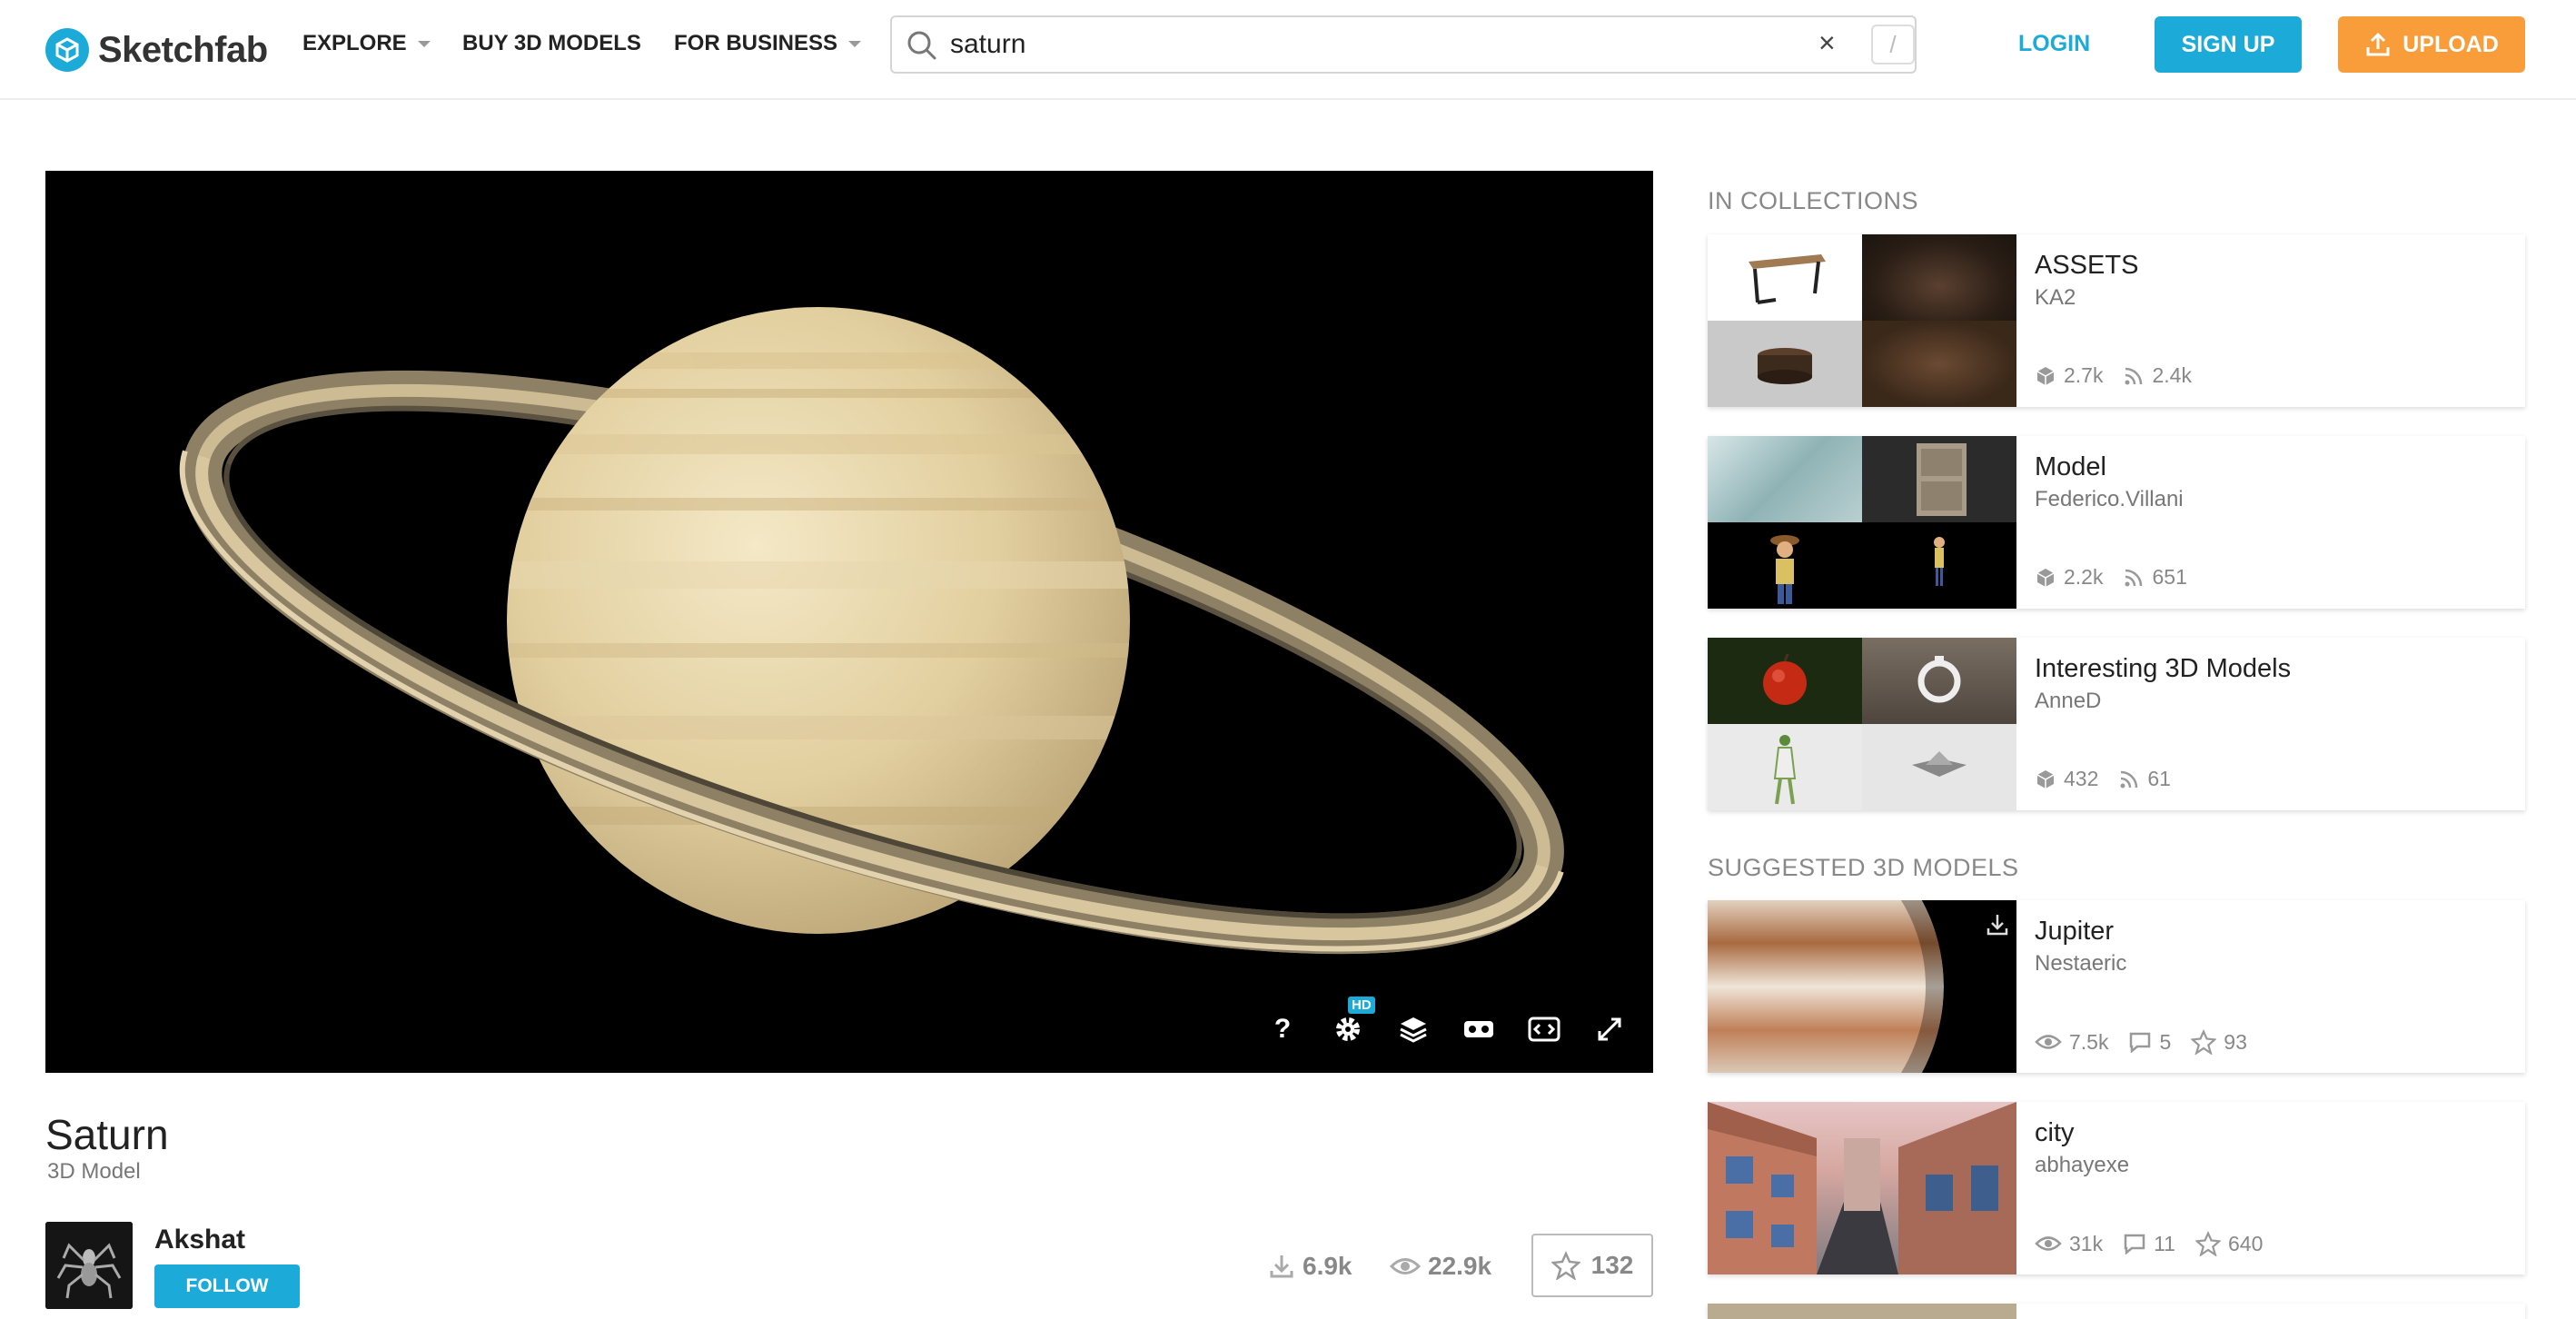 The height and width of the screenshot is (1319, 2576). I want to click on layers-icon, so click(1413, 1029).